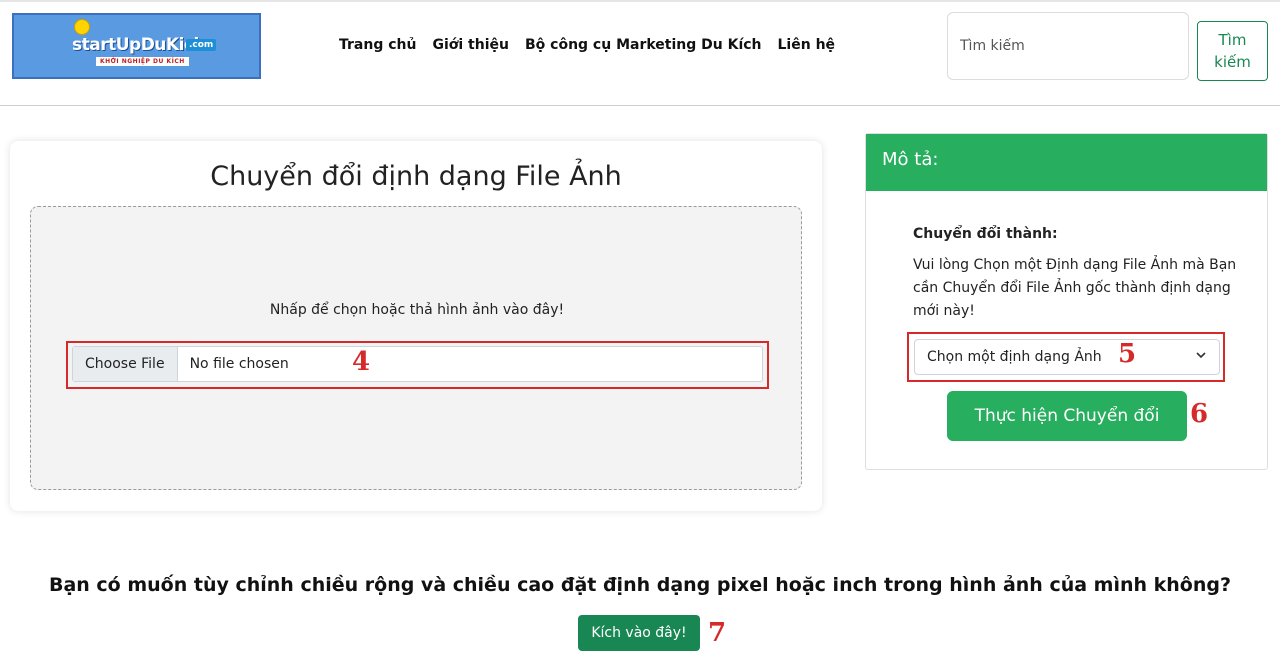 The height and width of the screenshot is (658, 1280). Describe the element at coordinates (125, 364) in the screenshot. I see `choose-file-button: Choose File` at that location.